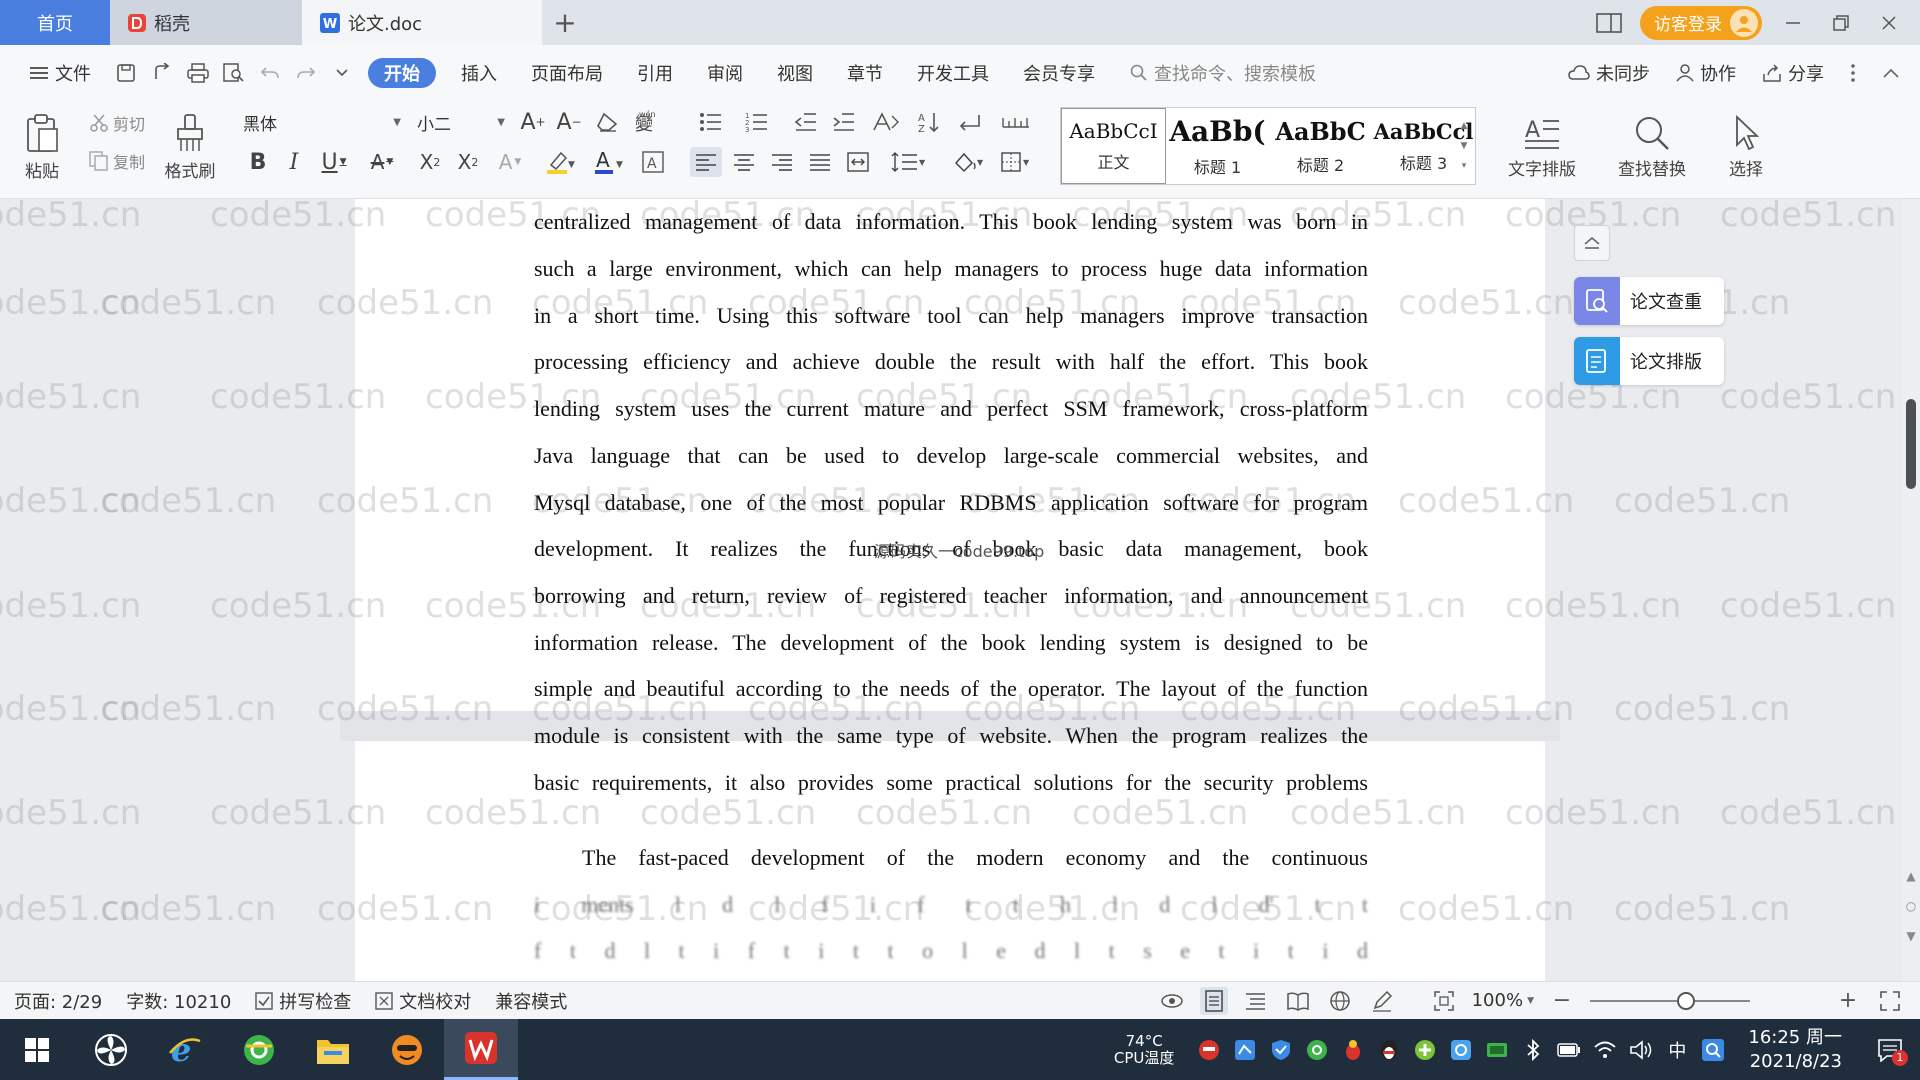 This screenshot has height=1080, width=1920. Describe the element at coordinates (1605, 1050) in the screenshot. I see `wifi-icon` at that location.